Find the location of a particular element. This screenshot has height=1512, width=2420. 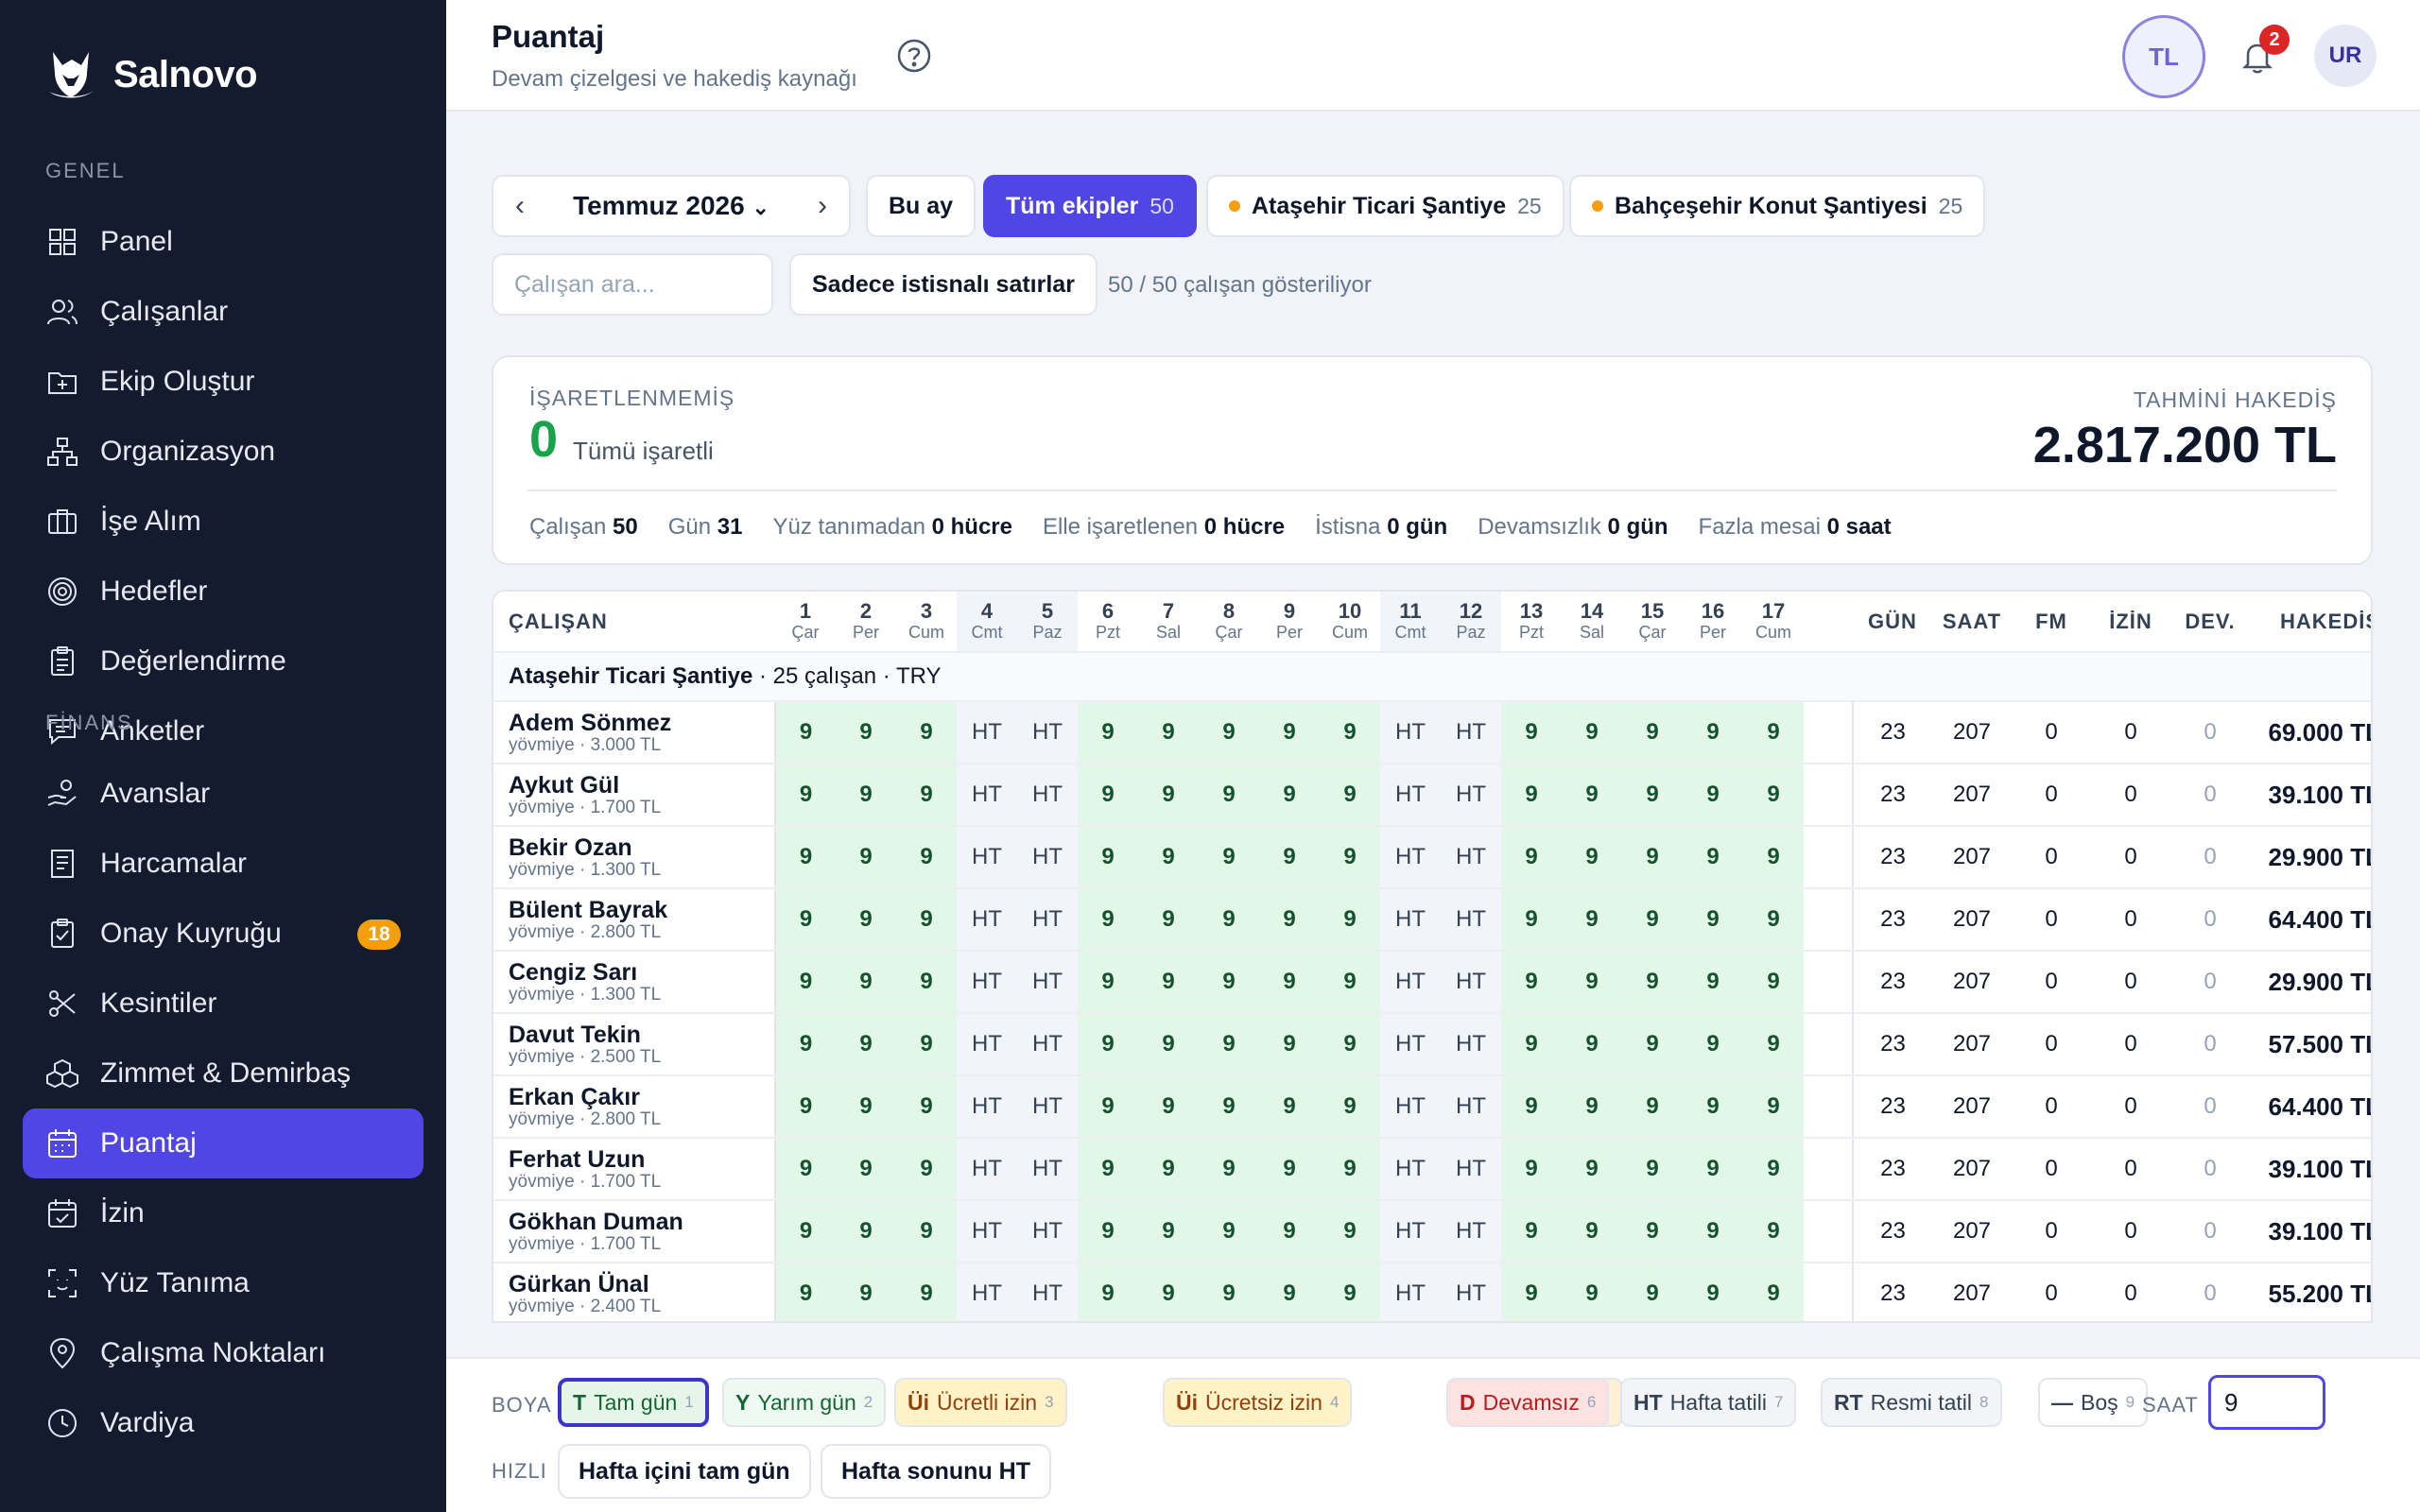

help-circle-icon is located at coordinates (914, 56).